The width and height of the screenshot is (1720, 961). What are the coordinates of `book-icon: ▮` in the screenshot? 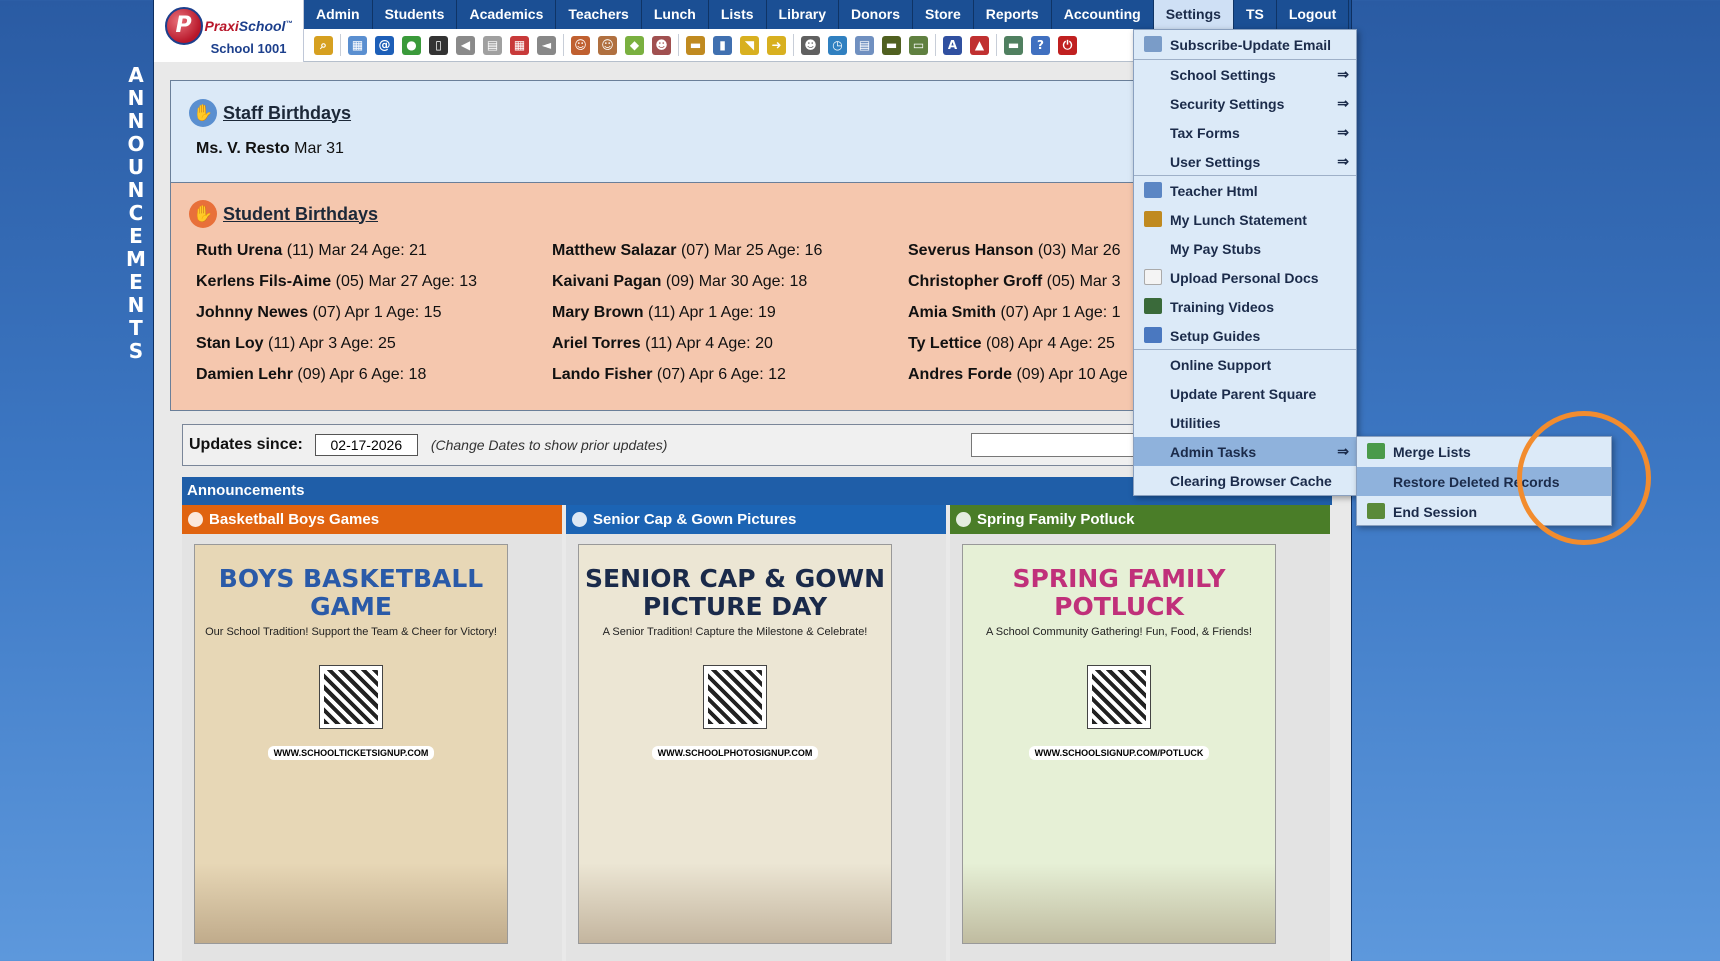 It's located at (722, 45).